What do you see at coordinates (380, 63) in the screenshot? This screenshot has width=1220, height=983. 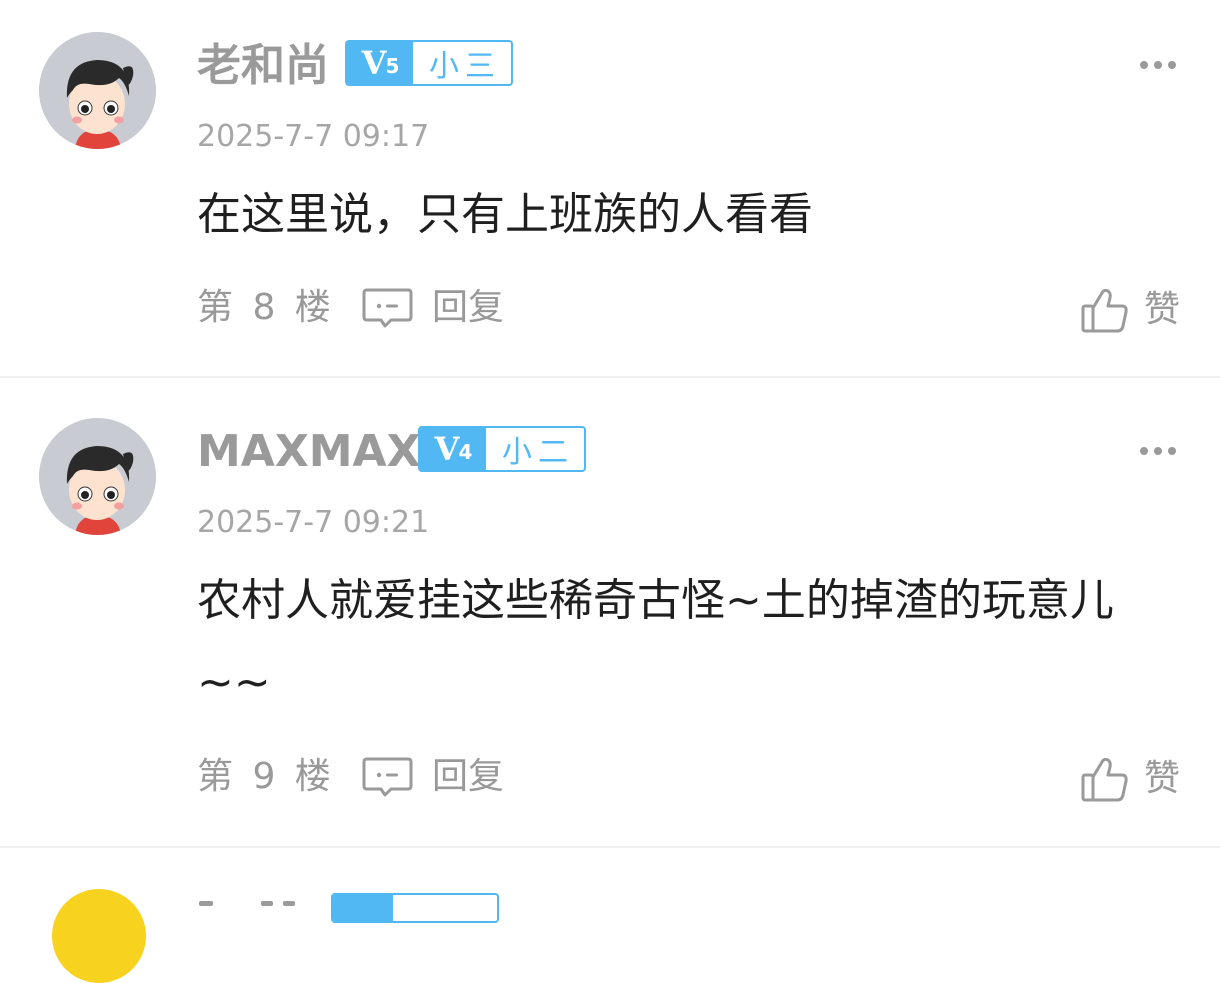 I see `level-badge-value: V5` at bounding box center [380, 63].